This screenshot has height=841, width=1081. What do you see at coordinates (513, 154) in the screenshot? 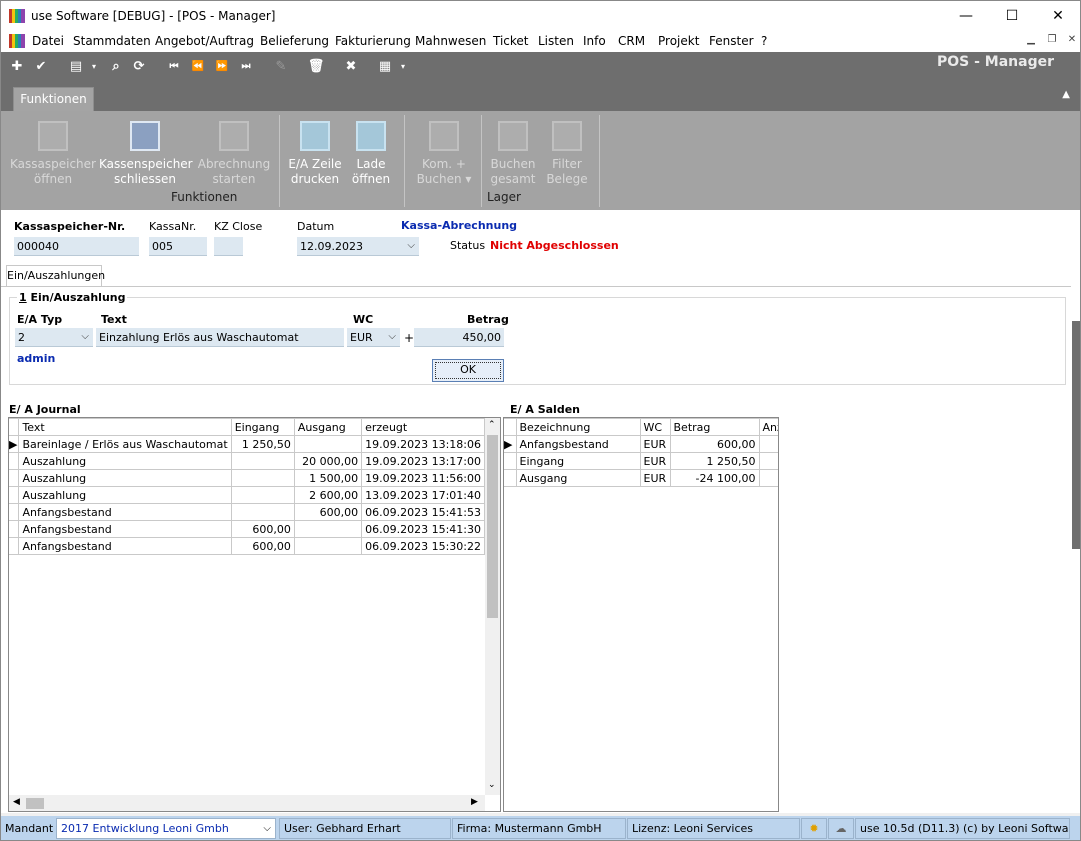
I see `buchen-gesamt-button: Buchen gesamt` at bounding box center [513, 154].